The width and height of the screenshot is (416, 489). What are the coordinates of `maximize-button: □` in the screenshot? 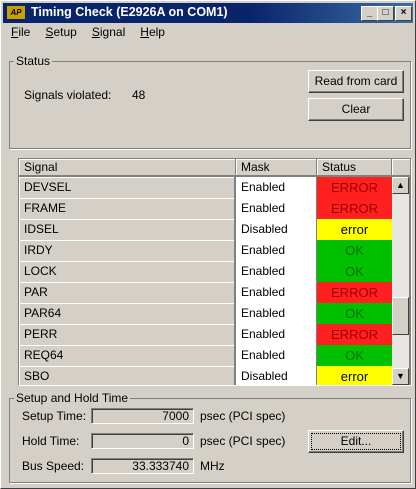 It's located at (385, 13).